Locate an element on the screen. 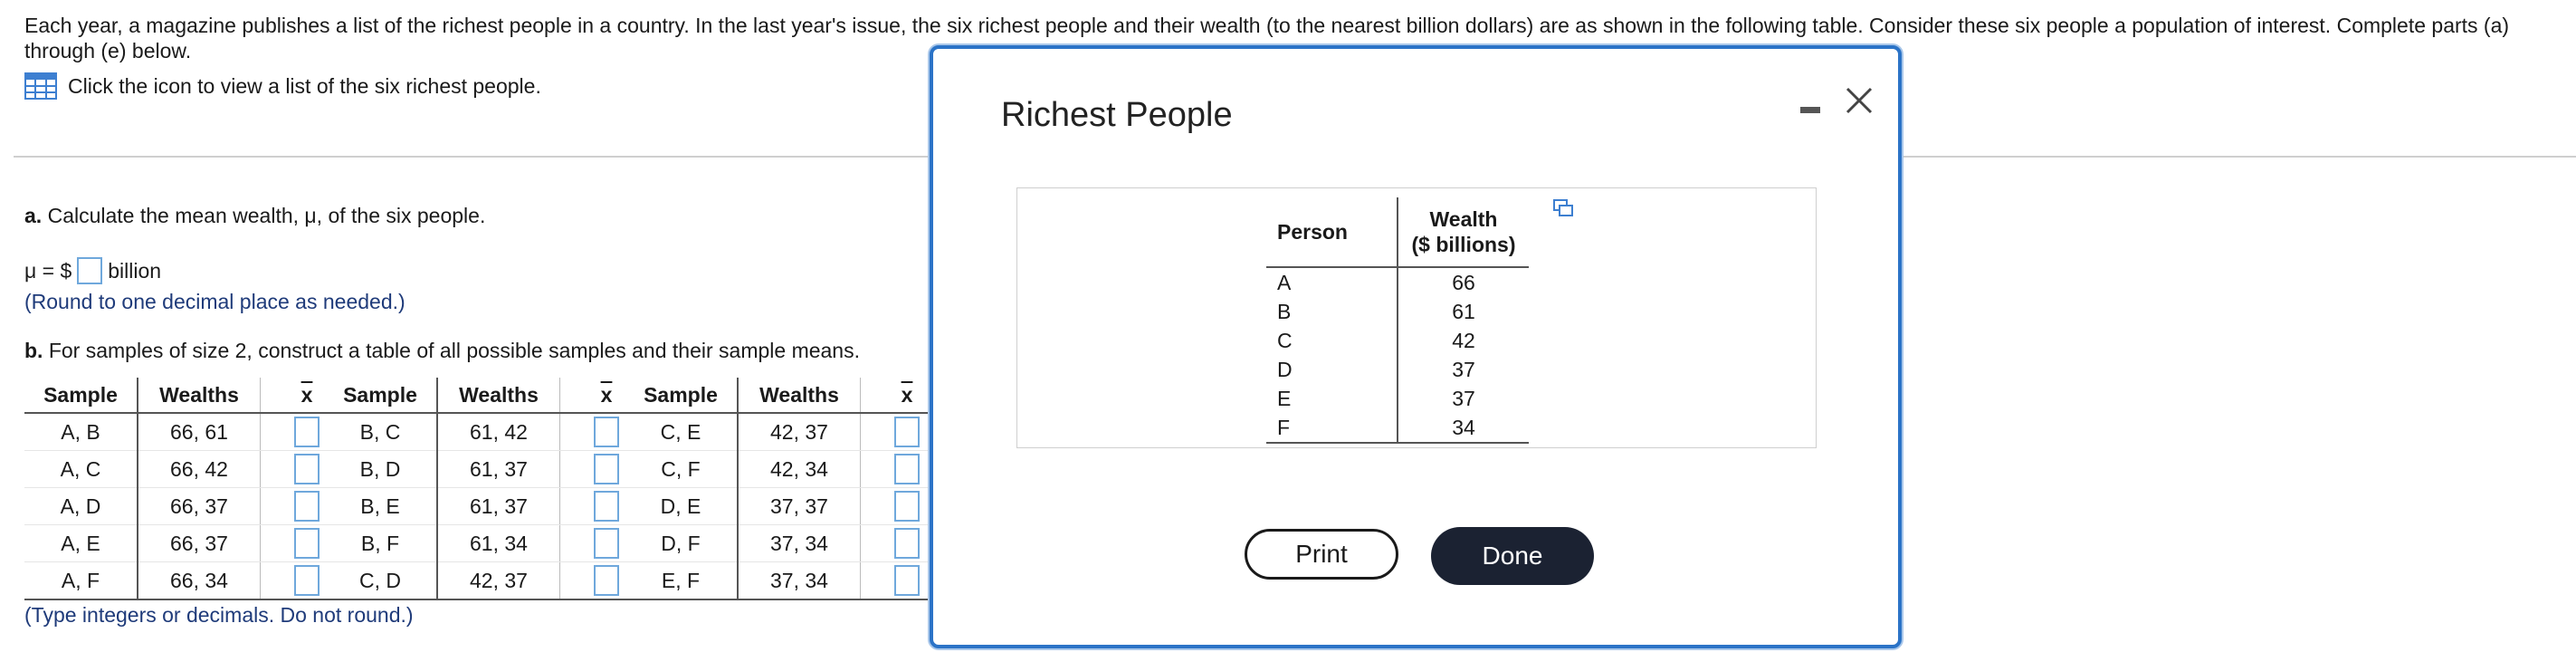  table-row: A, D 66, 37 is located at coordinates (189, 506).